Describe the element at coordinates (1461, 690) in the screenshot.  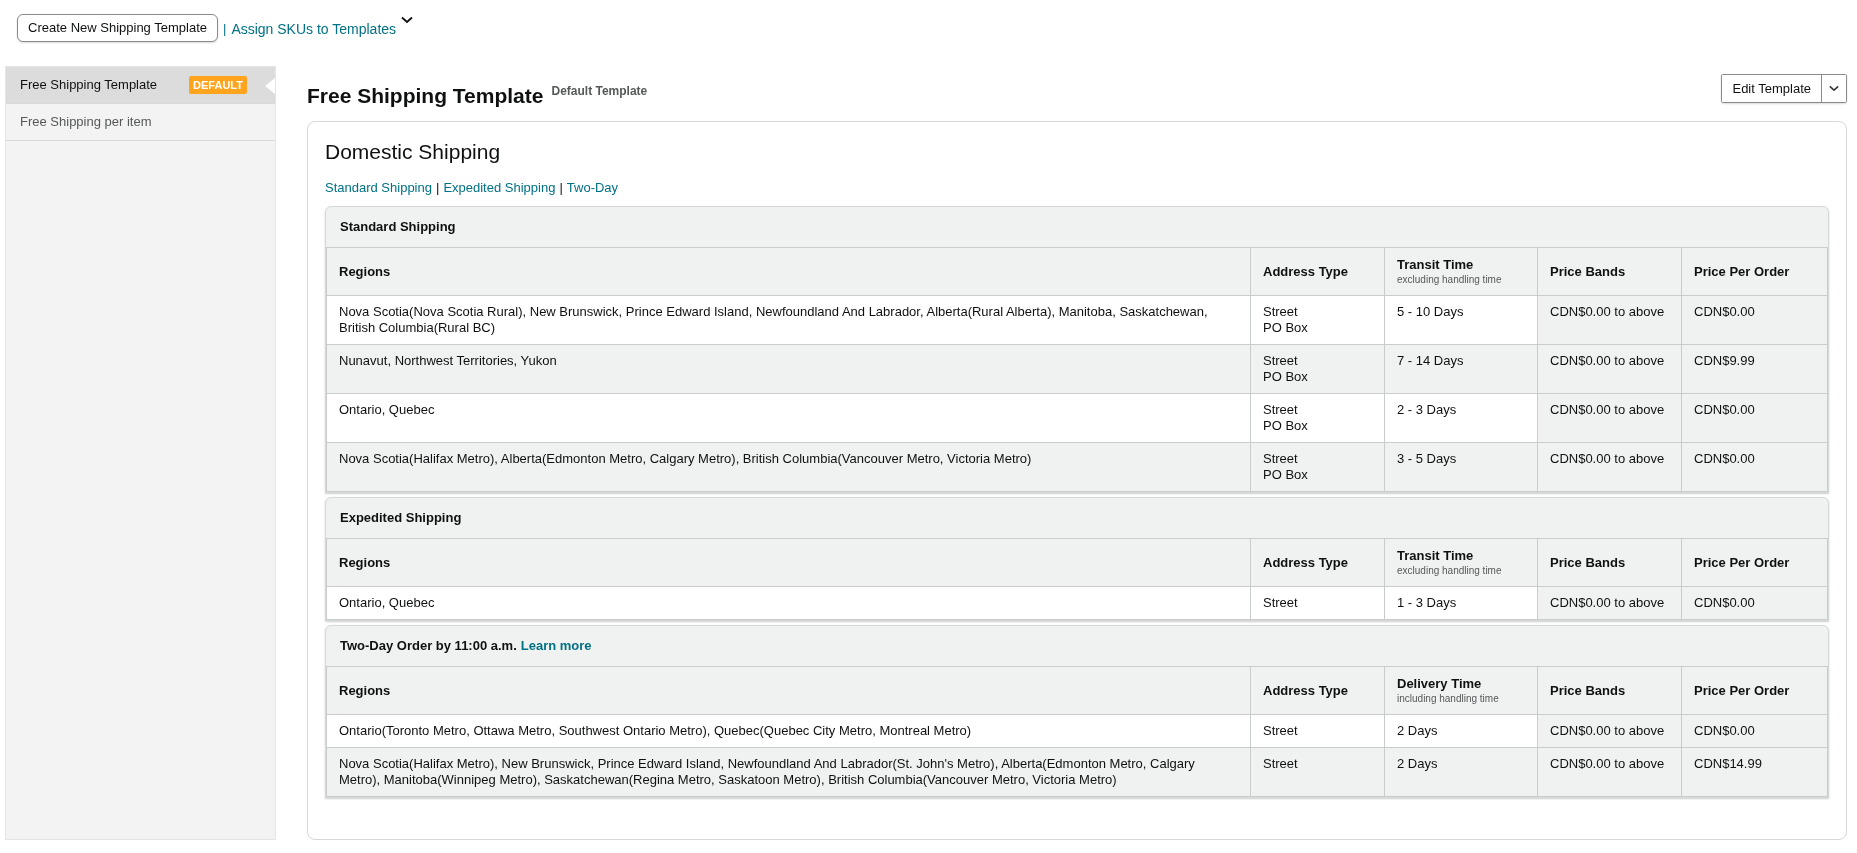
I see `column-header: Delivery Time including handling time` at that location.